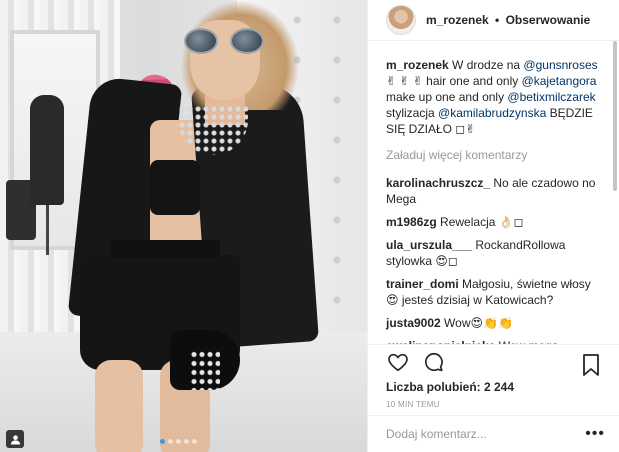  Describe the element at coordinates (447, 97) in the screenshot. I see `caption-text: make up one and only` at that location.